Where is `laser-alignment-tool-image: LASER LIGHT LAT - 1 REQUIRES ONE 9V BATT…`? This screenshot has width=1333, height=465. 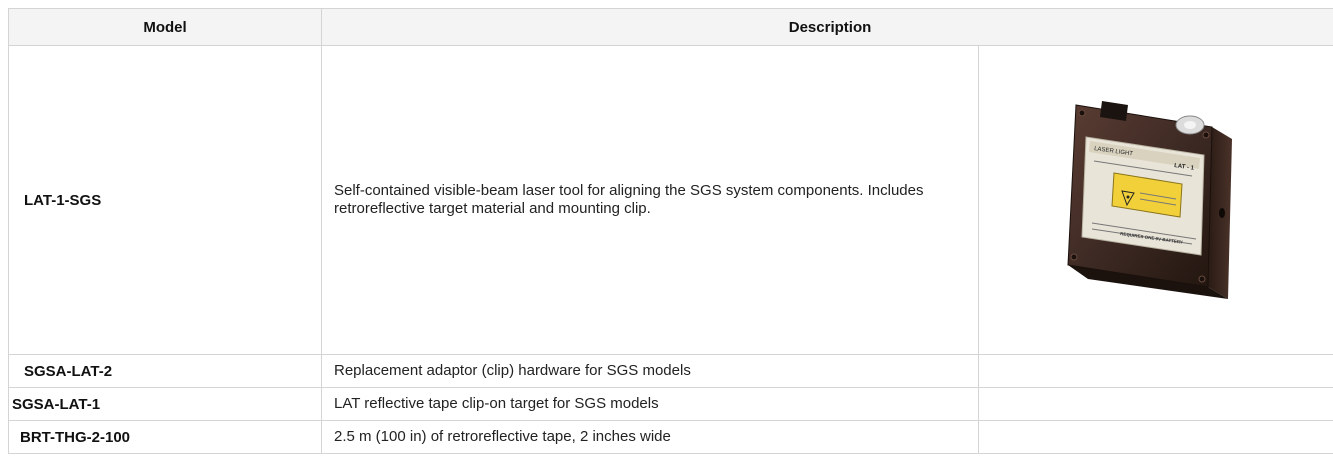
laser-alignment-tool-image: LASER LIGHT LAT - 1 REQUIRES ONE 9V BATT… is located at coordinates (1149, 200).